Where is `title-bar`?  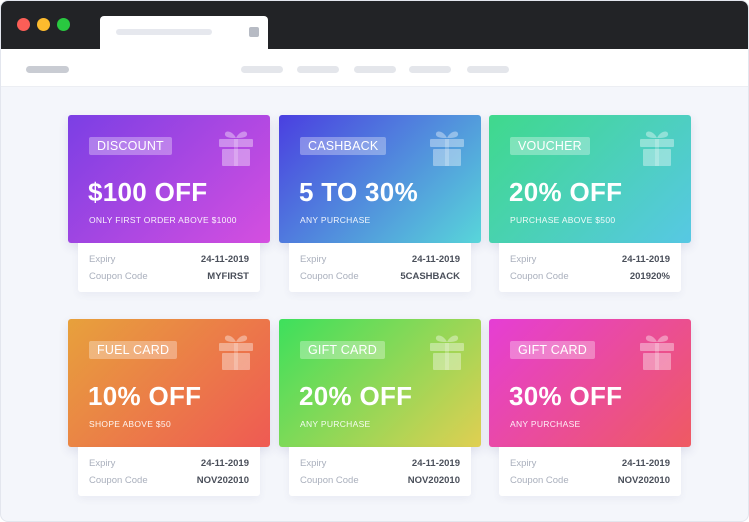 title-bar is located at coordinates (374, 25).